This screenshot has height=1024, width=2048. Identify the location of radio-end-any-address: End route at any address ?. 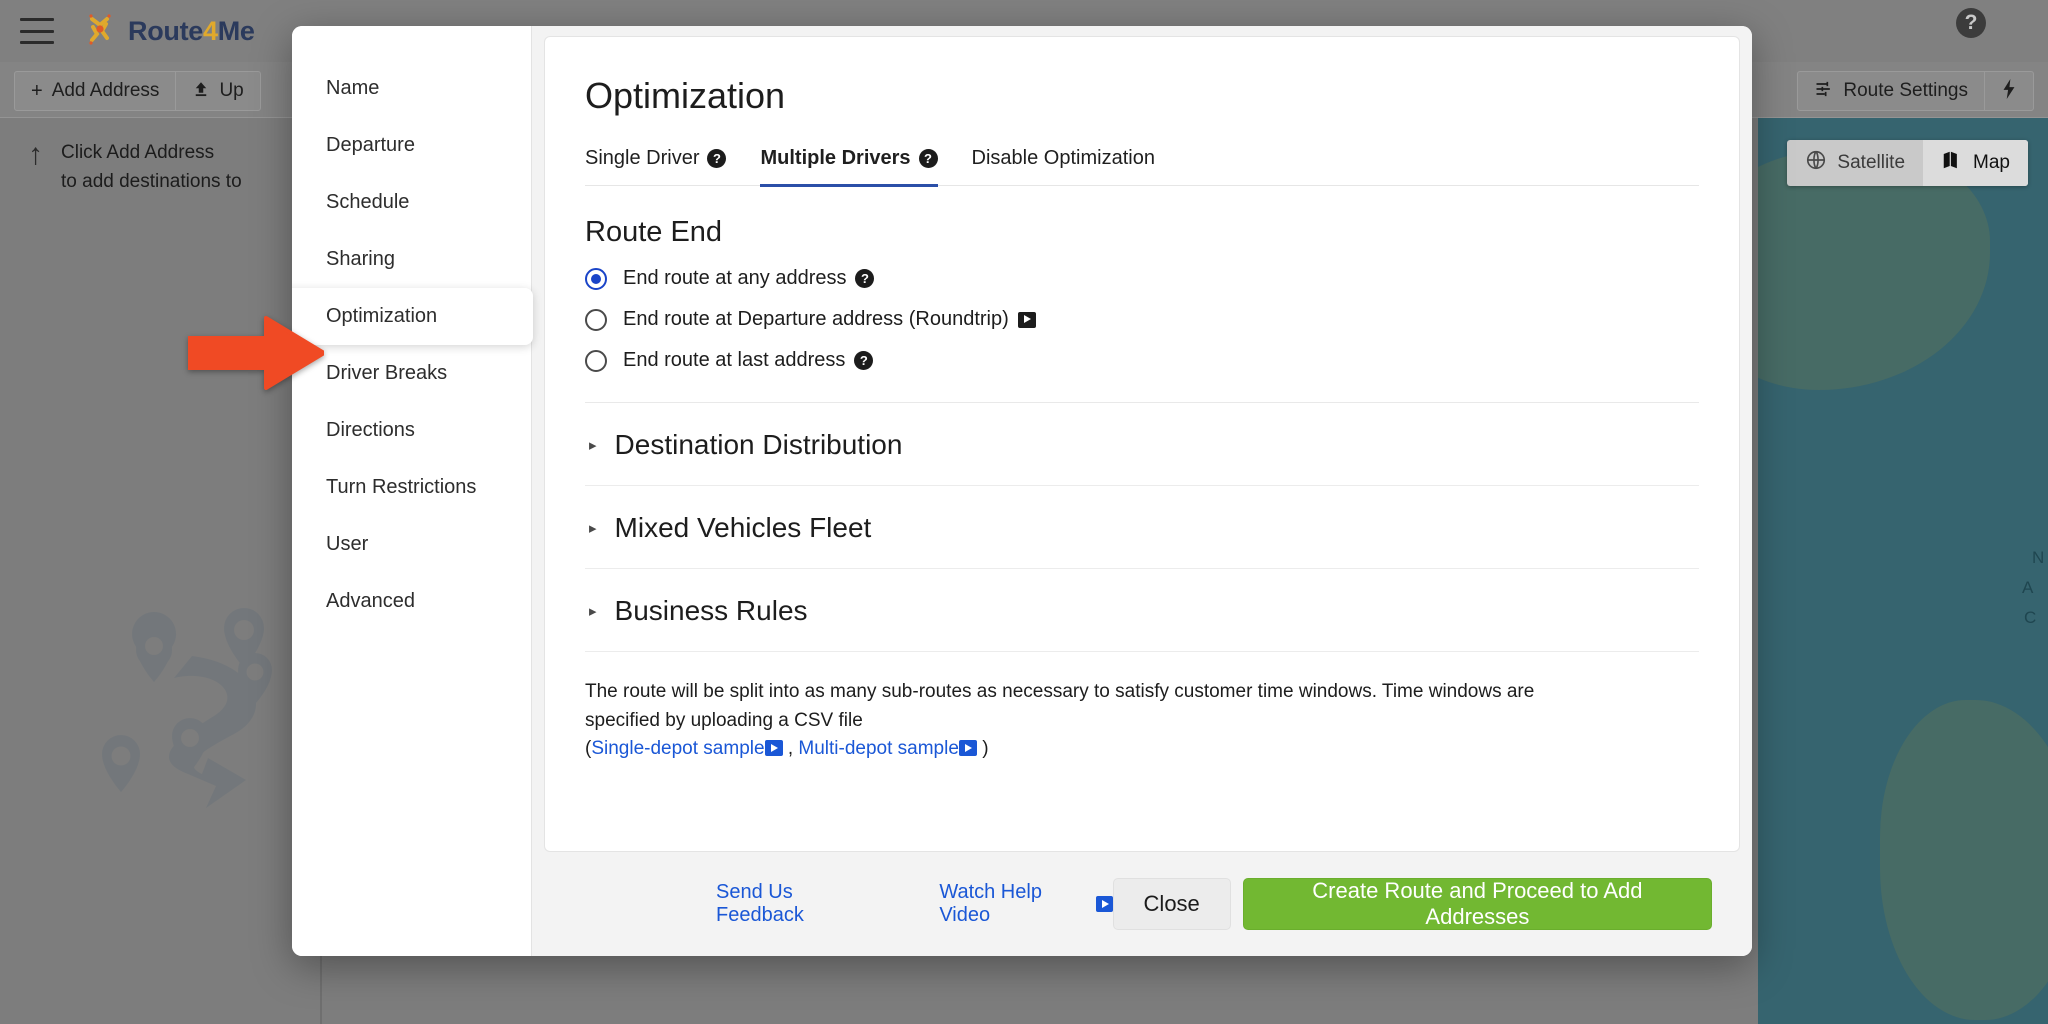
(1142, 278).